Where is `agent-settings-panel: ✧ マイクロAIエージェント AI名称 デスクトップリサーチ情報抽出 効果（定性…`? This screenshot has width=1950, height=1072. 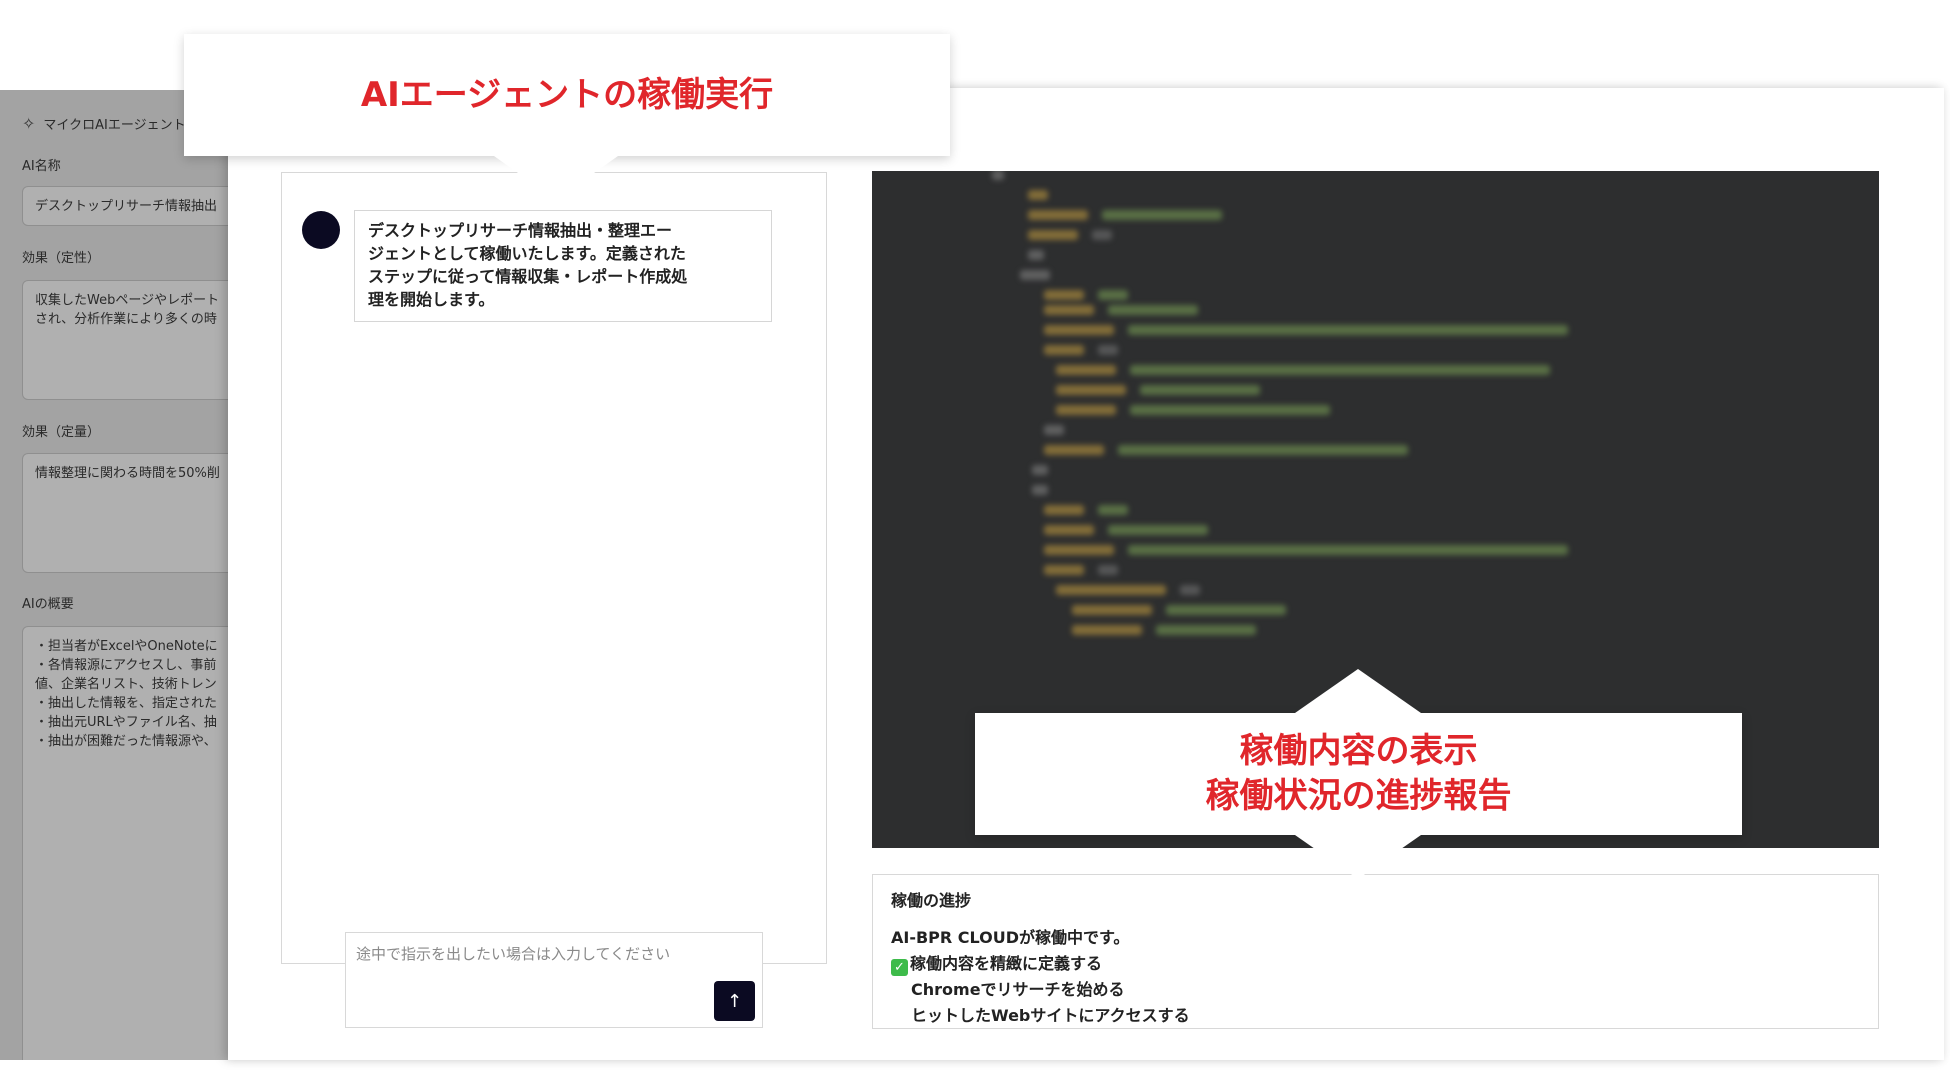
agent-settings-panel: ✧ マイクロAIエージェント AI名称 デスクトップリサーチ情報抽出 効果（定性… is located at coordinates (120, 575).